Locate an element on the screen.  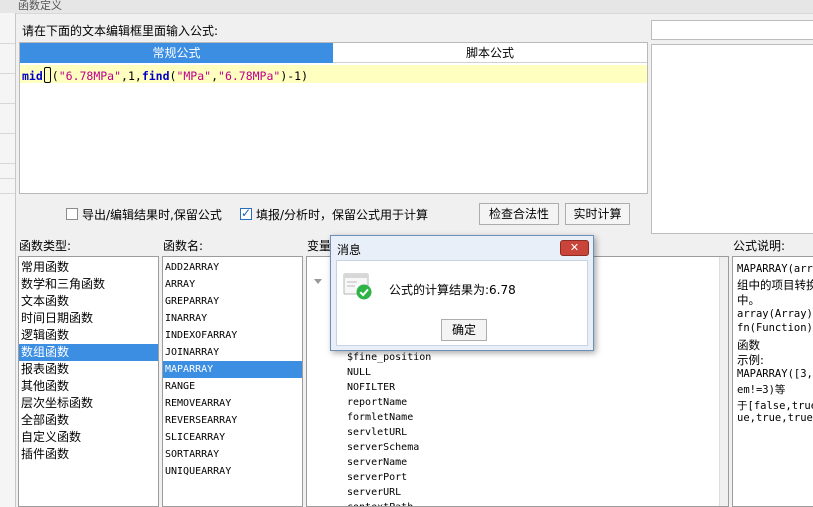
function-type-item: 其他函数 is located at coordinates (88, 386).